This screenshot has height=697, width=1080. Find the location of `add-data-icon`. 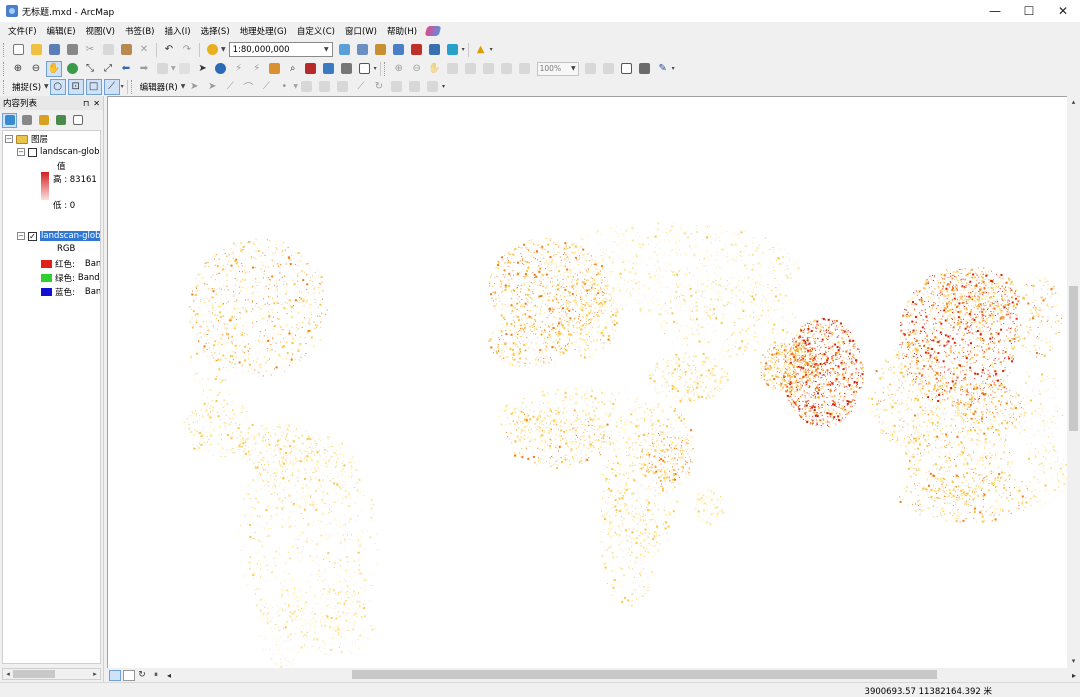

add-data-icon is located at coordinates (212, 50).